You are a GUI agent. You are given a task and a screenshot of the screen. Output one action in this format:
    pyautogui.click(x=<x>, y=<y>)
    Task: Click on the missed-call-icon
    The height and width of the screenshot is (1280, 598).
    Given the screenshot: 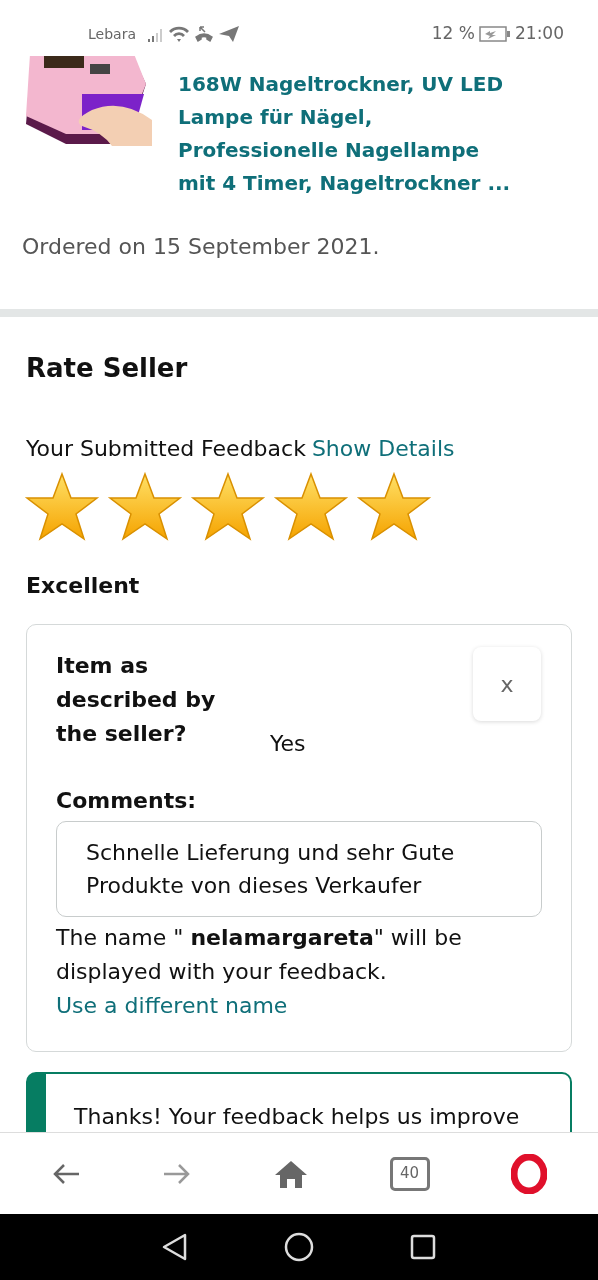 What is the action you would take?
    pyautogui.click(x=203, y=34)
    